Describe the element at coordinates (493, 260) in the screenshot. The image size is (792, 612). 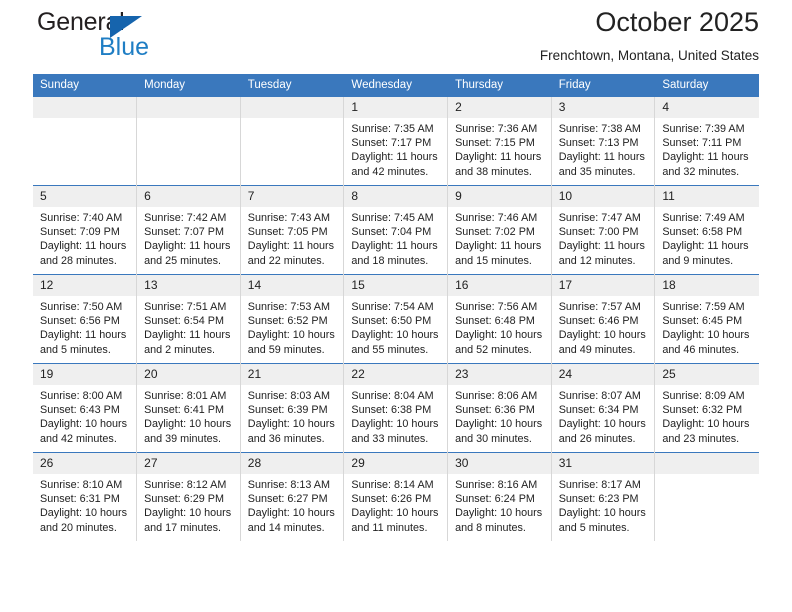
I see `daylight-text-line2: and 15 minutes.` at that location.